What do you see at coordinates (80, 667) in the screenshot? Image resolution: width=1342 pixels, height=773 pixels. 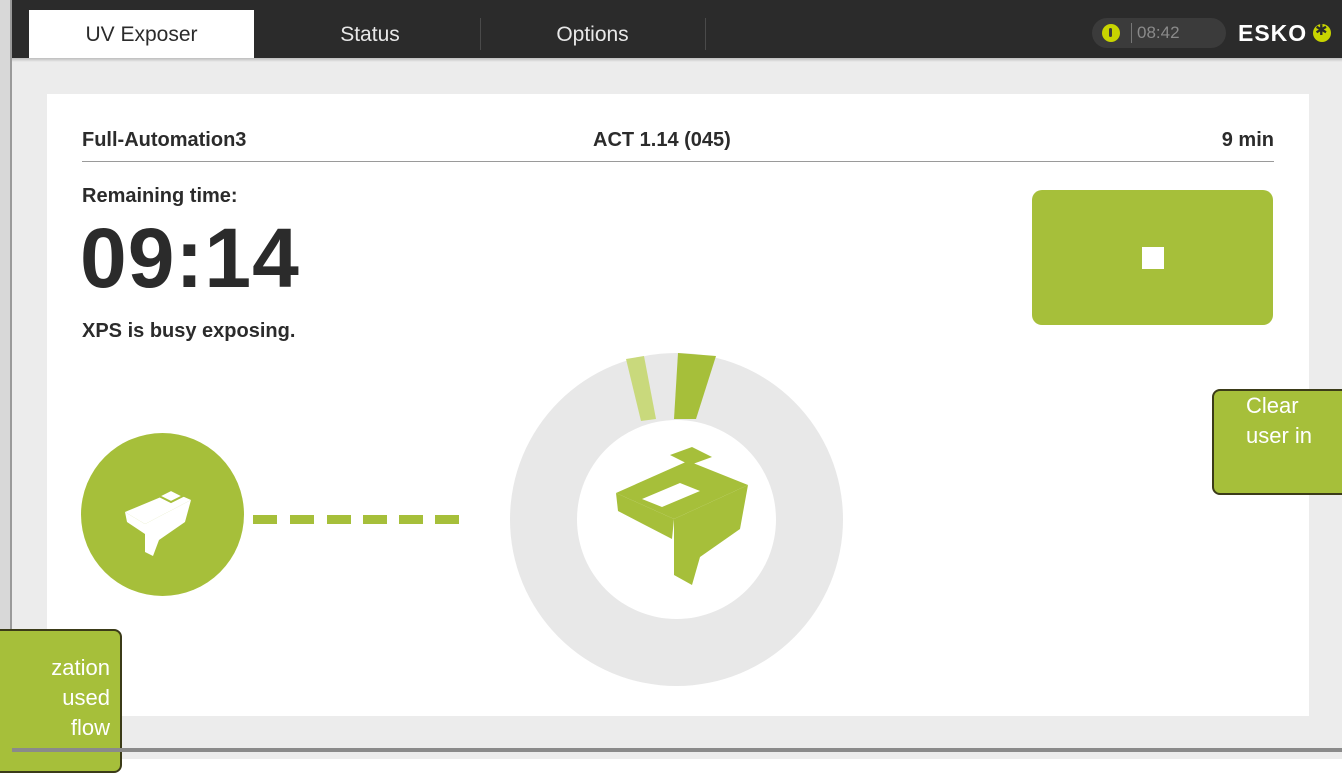 I see `callout-text: zation` at bounding box center [80, 667].